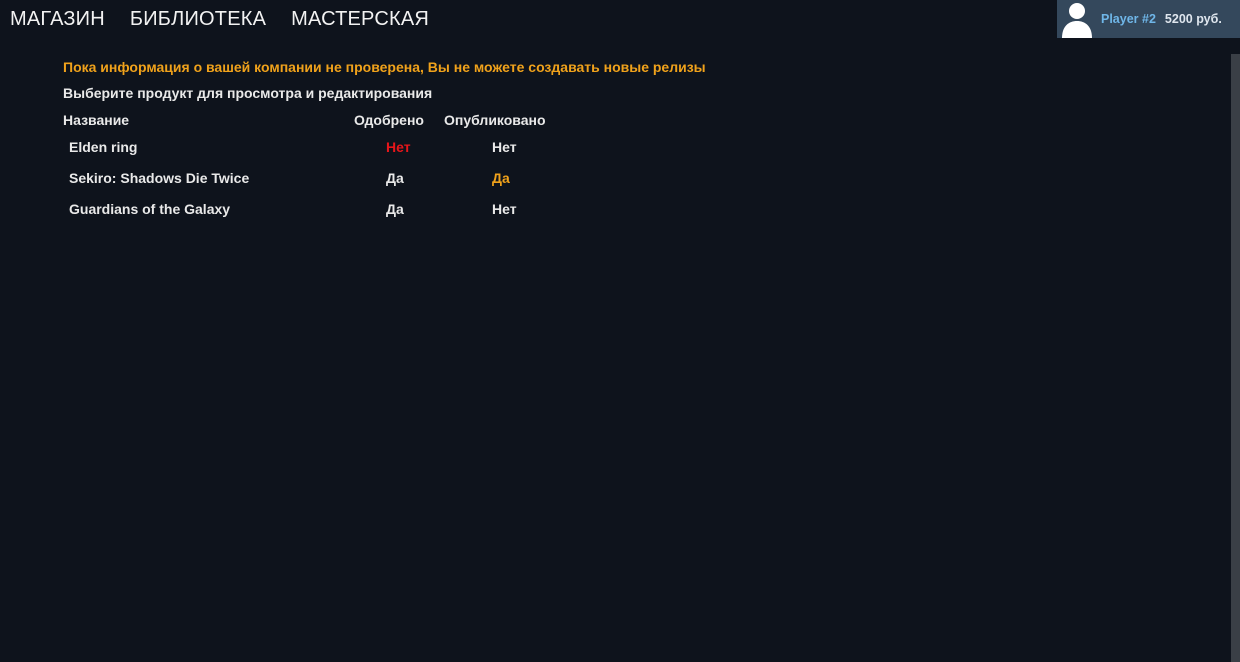 The height and width of the screenshot is (662, 1240). I want to click on product-row: Sekiro: Shadows Die Twice Да Да, so click(613, 183).